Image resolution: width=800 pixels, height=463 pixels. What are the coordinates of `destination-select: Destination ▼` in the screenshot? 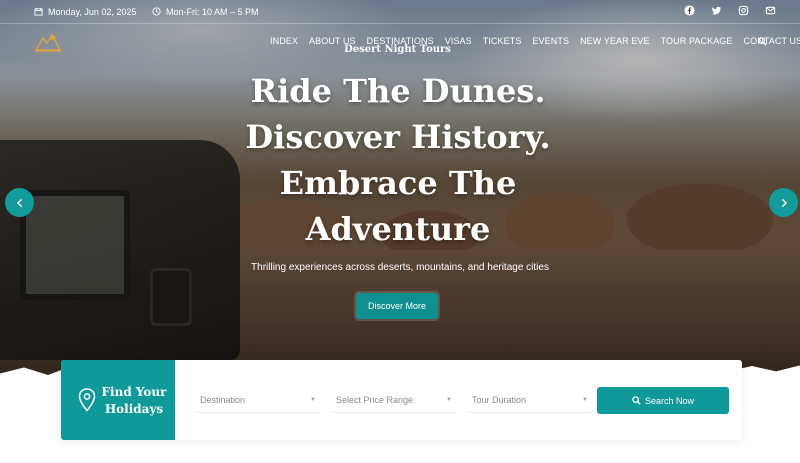 It's located at (258, 400).